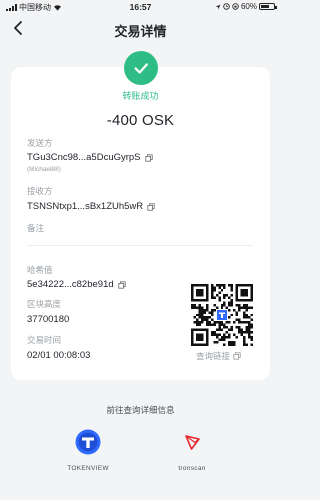 The image size is (320, 500). I want to click on transfer-amount: -400 OSK, so click(140, 120).